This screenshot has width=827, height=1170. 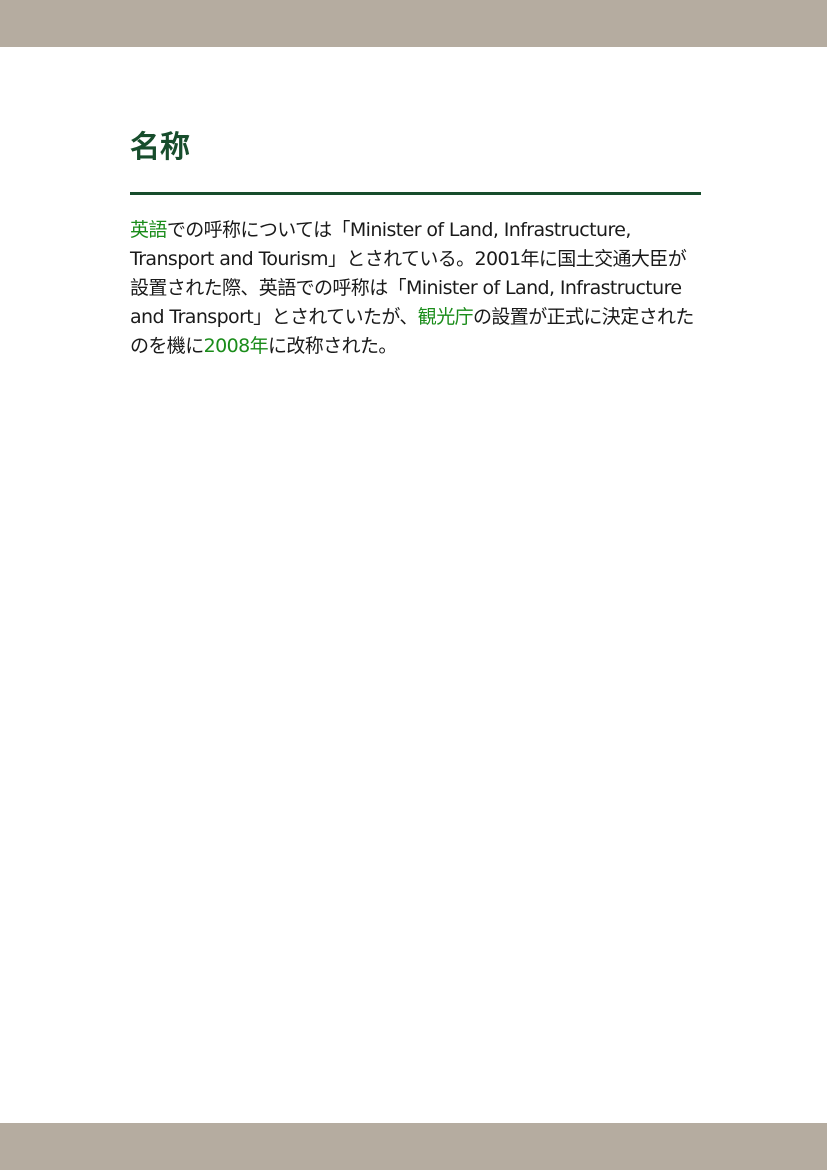 What do you see at coordinates (446, 317) in the screenshot?
I see `link-kankocho: 観光庁` at bounding box center [446, 317].